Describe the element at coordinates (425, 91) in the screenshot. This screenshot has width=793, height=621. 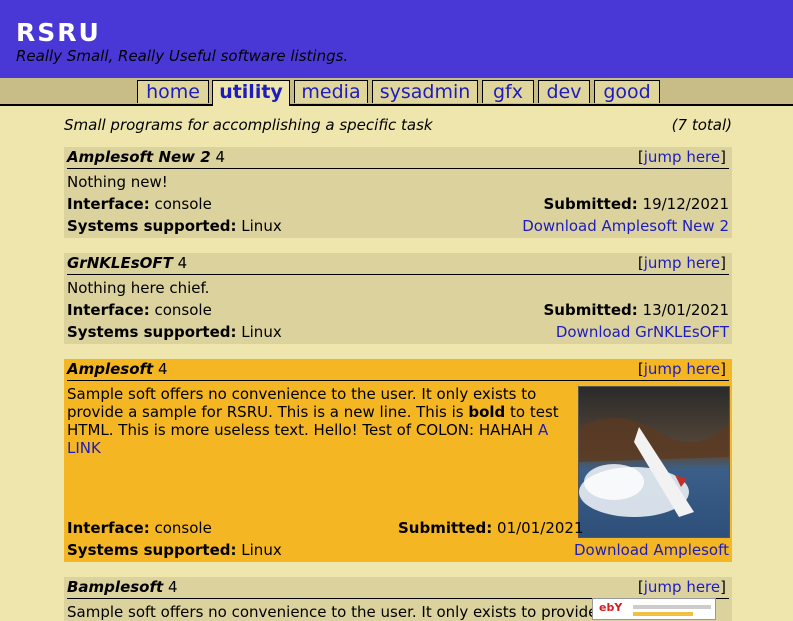
I see `tab-sysadmin: sysadmin` at that location.